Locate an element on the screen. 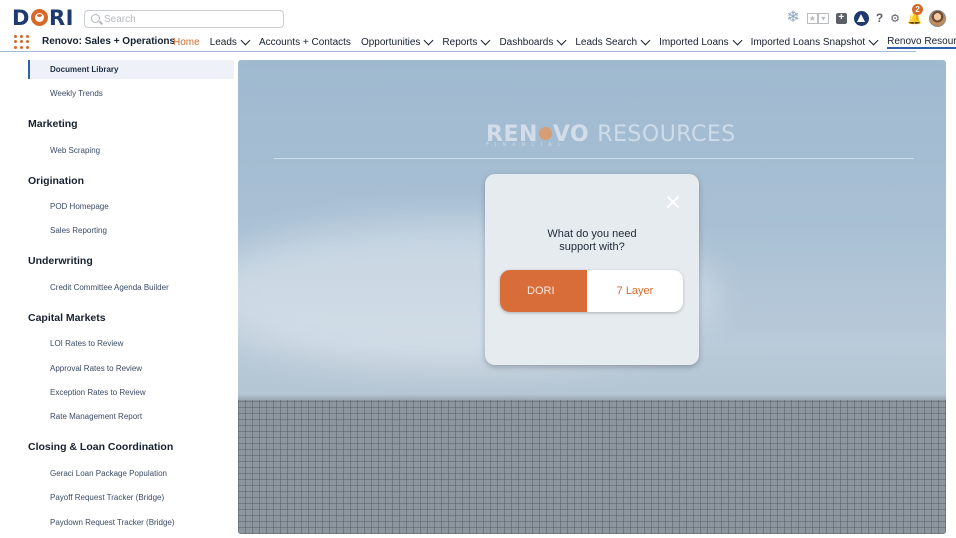 Image resolution: width=956 pixels, height=538 pixels. tab-leads: Leads is located at coordinates (230, 41).